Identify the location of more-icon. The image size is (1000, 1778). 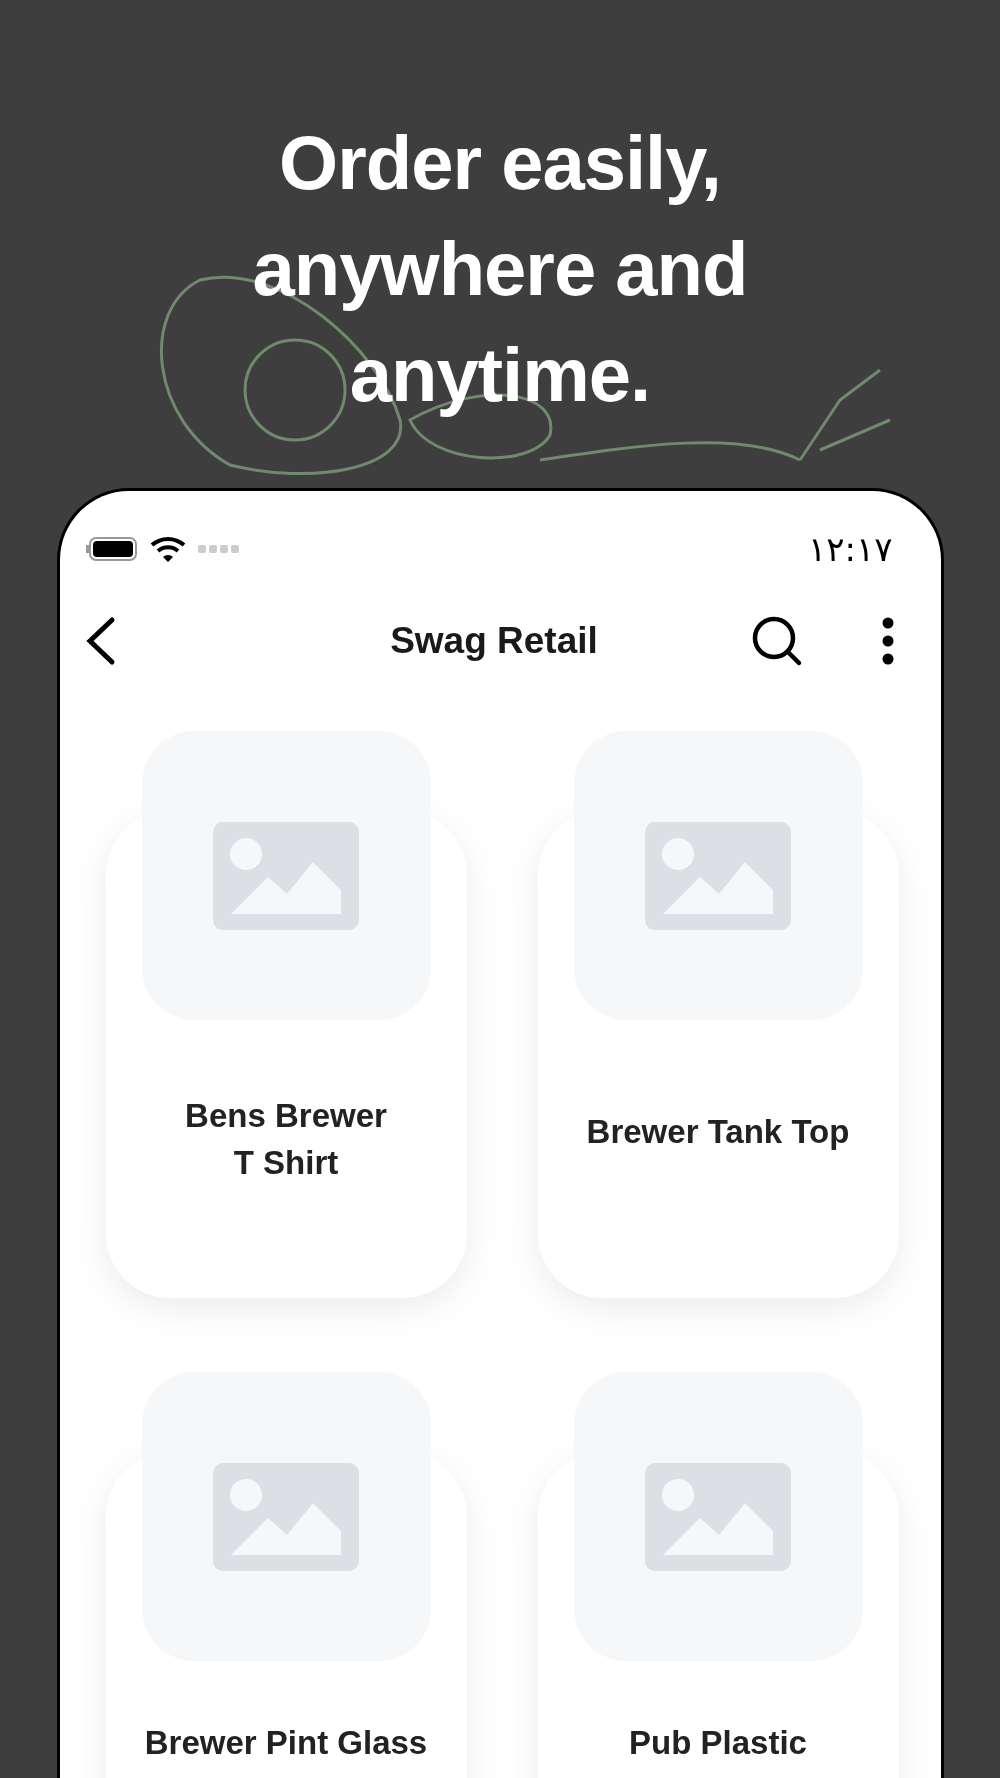
(887, 641).